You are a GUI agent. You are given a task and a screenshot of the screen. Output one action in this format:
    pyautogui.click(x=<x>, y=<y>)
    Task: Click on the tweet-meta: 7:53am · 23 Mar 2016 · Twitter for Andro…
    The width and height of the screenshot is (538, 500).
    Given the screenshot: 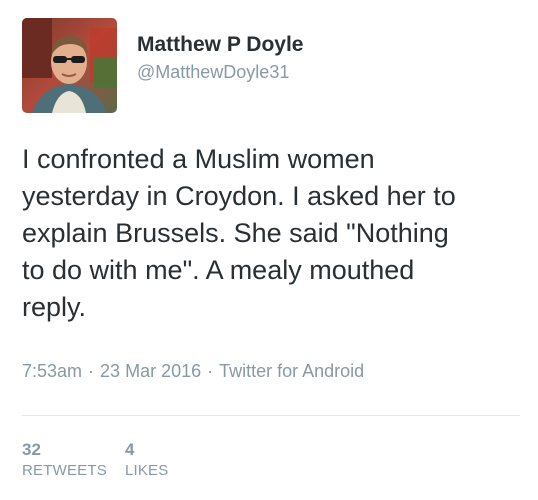 What is the action you would take?
    pyautogui.click(x=193, y=371)
    